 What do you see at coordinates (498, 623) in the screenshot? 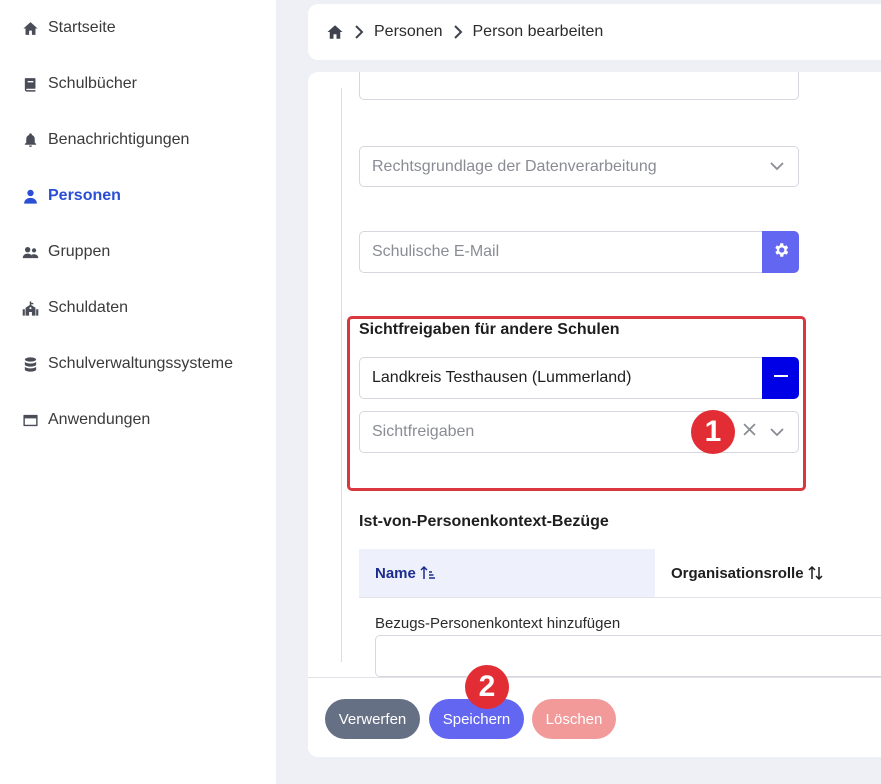
I see `add-bezug-label: Bezugs-Personenkontext hinzufügen` at bounding box center [498, 623].